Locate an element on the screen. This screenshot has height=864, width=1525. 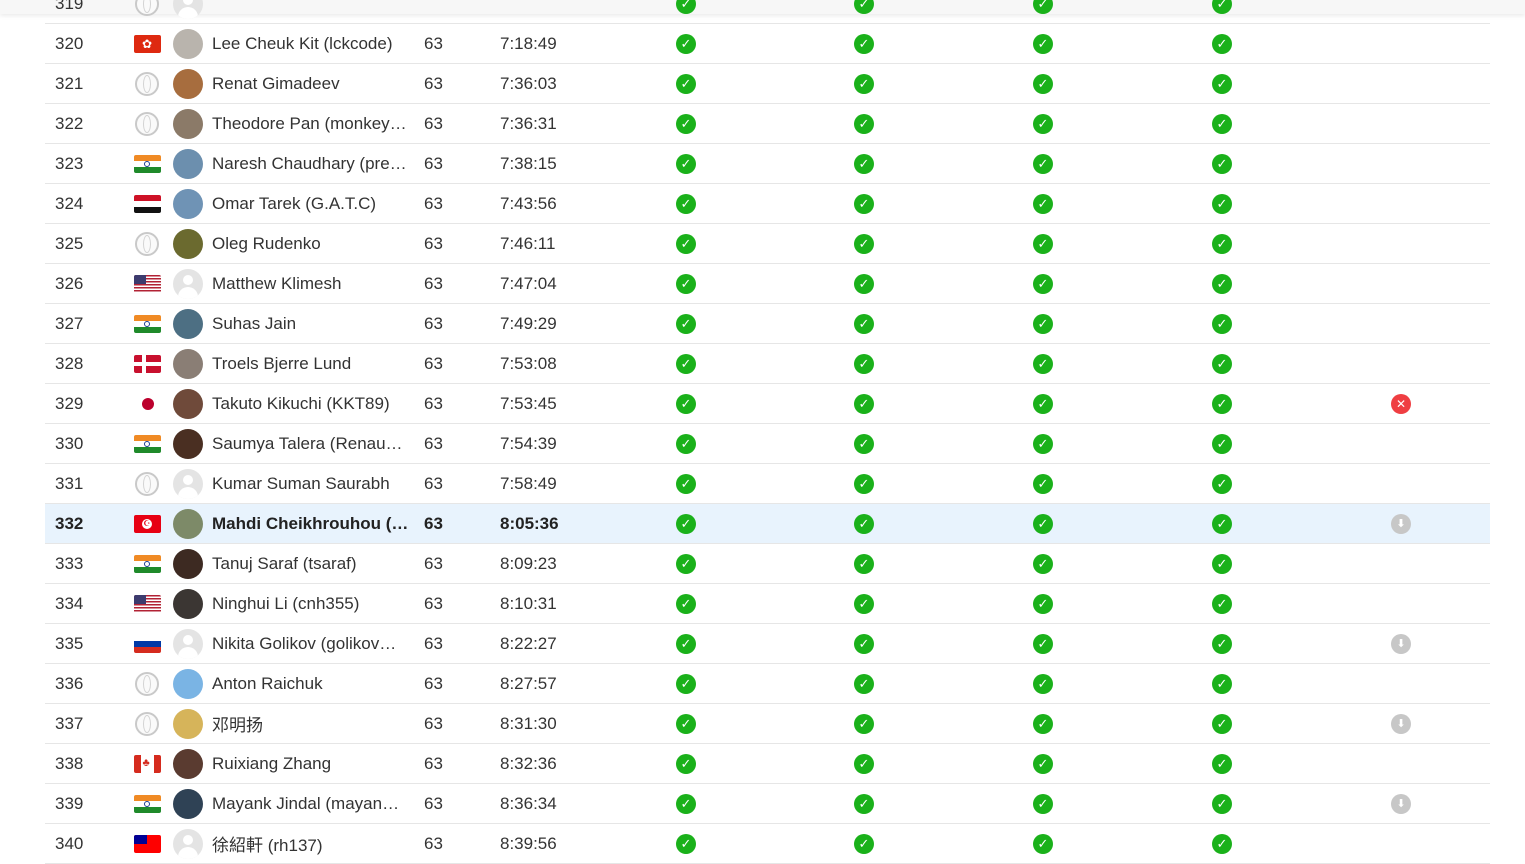
participant-name: Oleg Rudenko is located at coordinates (312, 243).